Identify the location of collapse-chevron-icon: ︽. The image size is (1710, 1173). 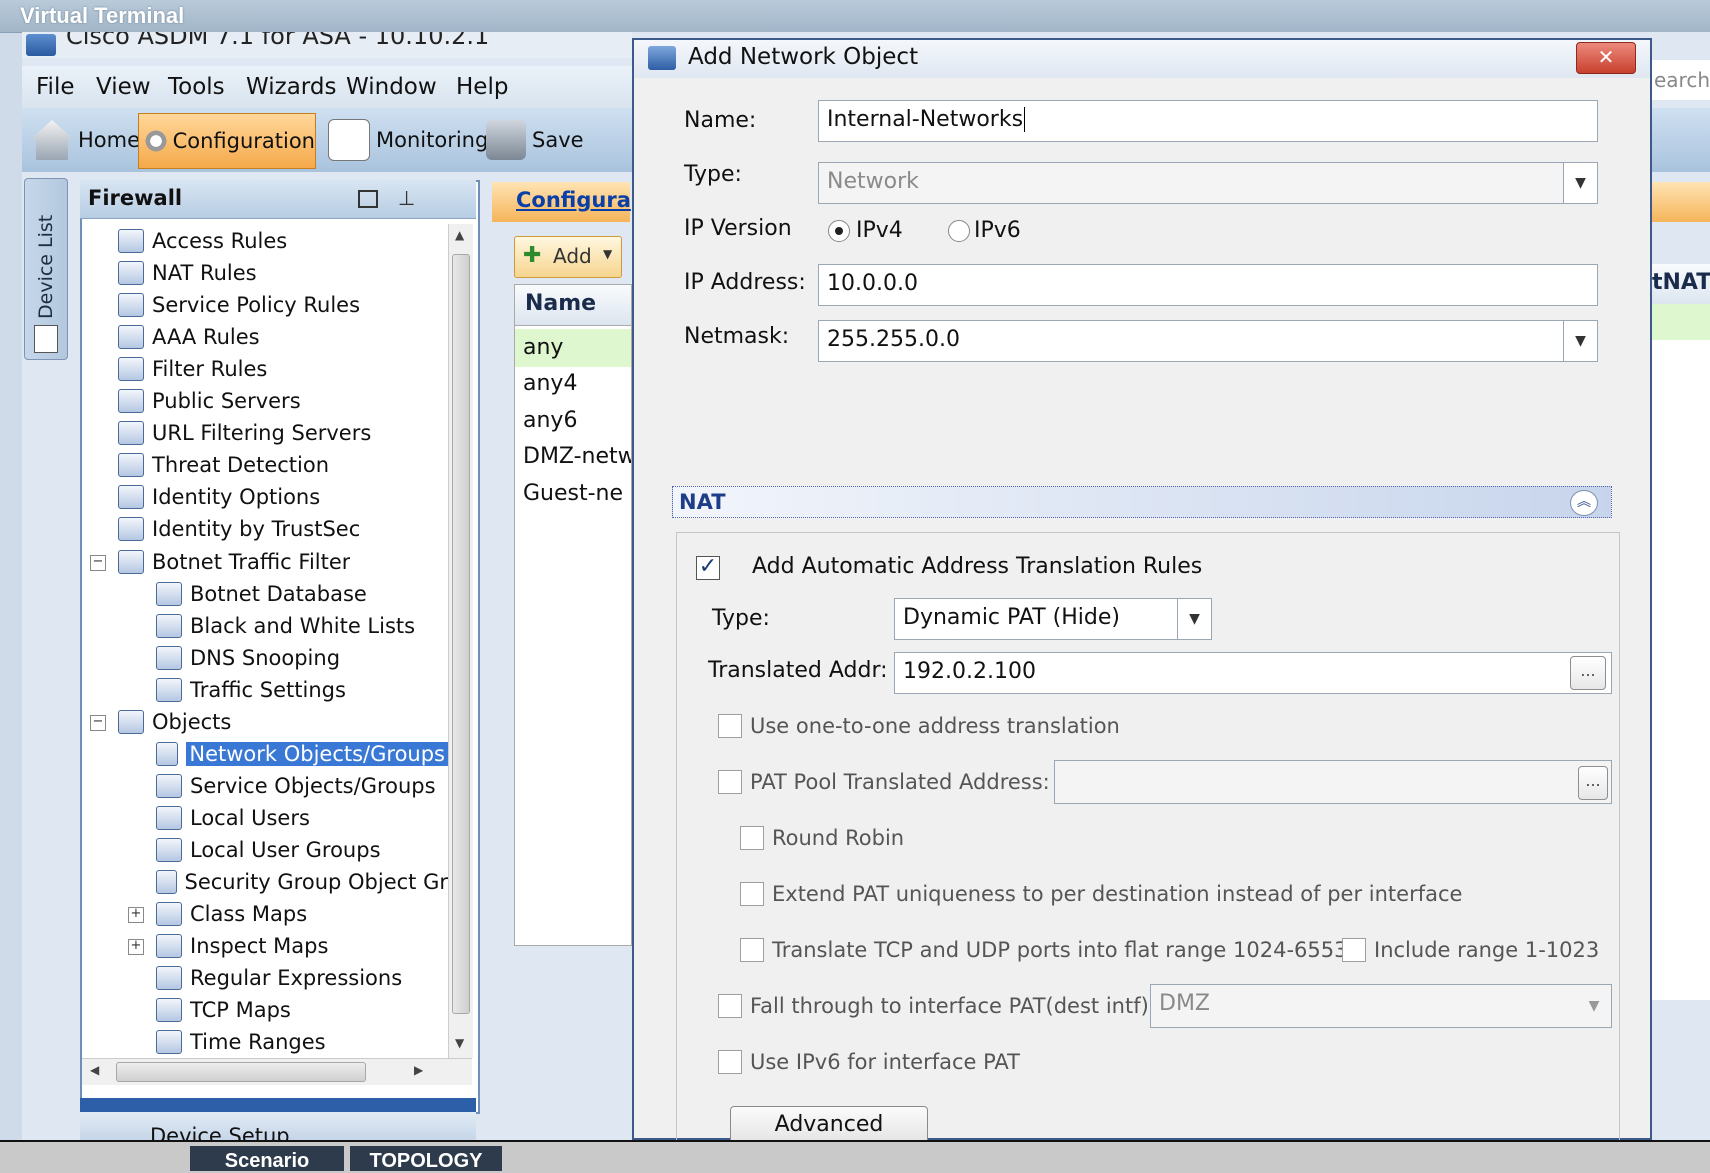
(1584, 503).